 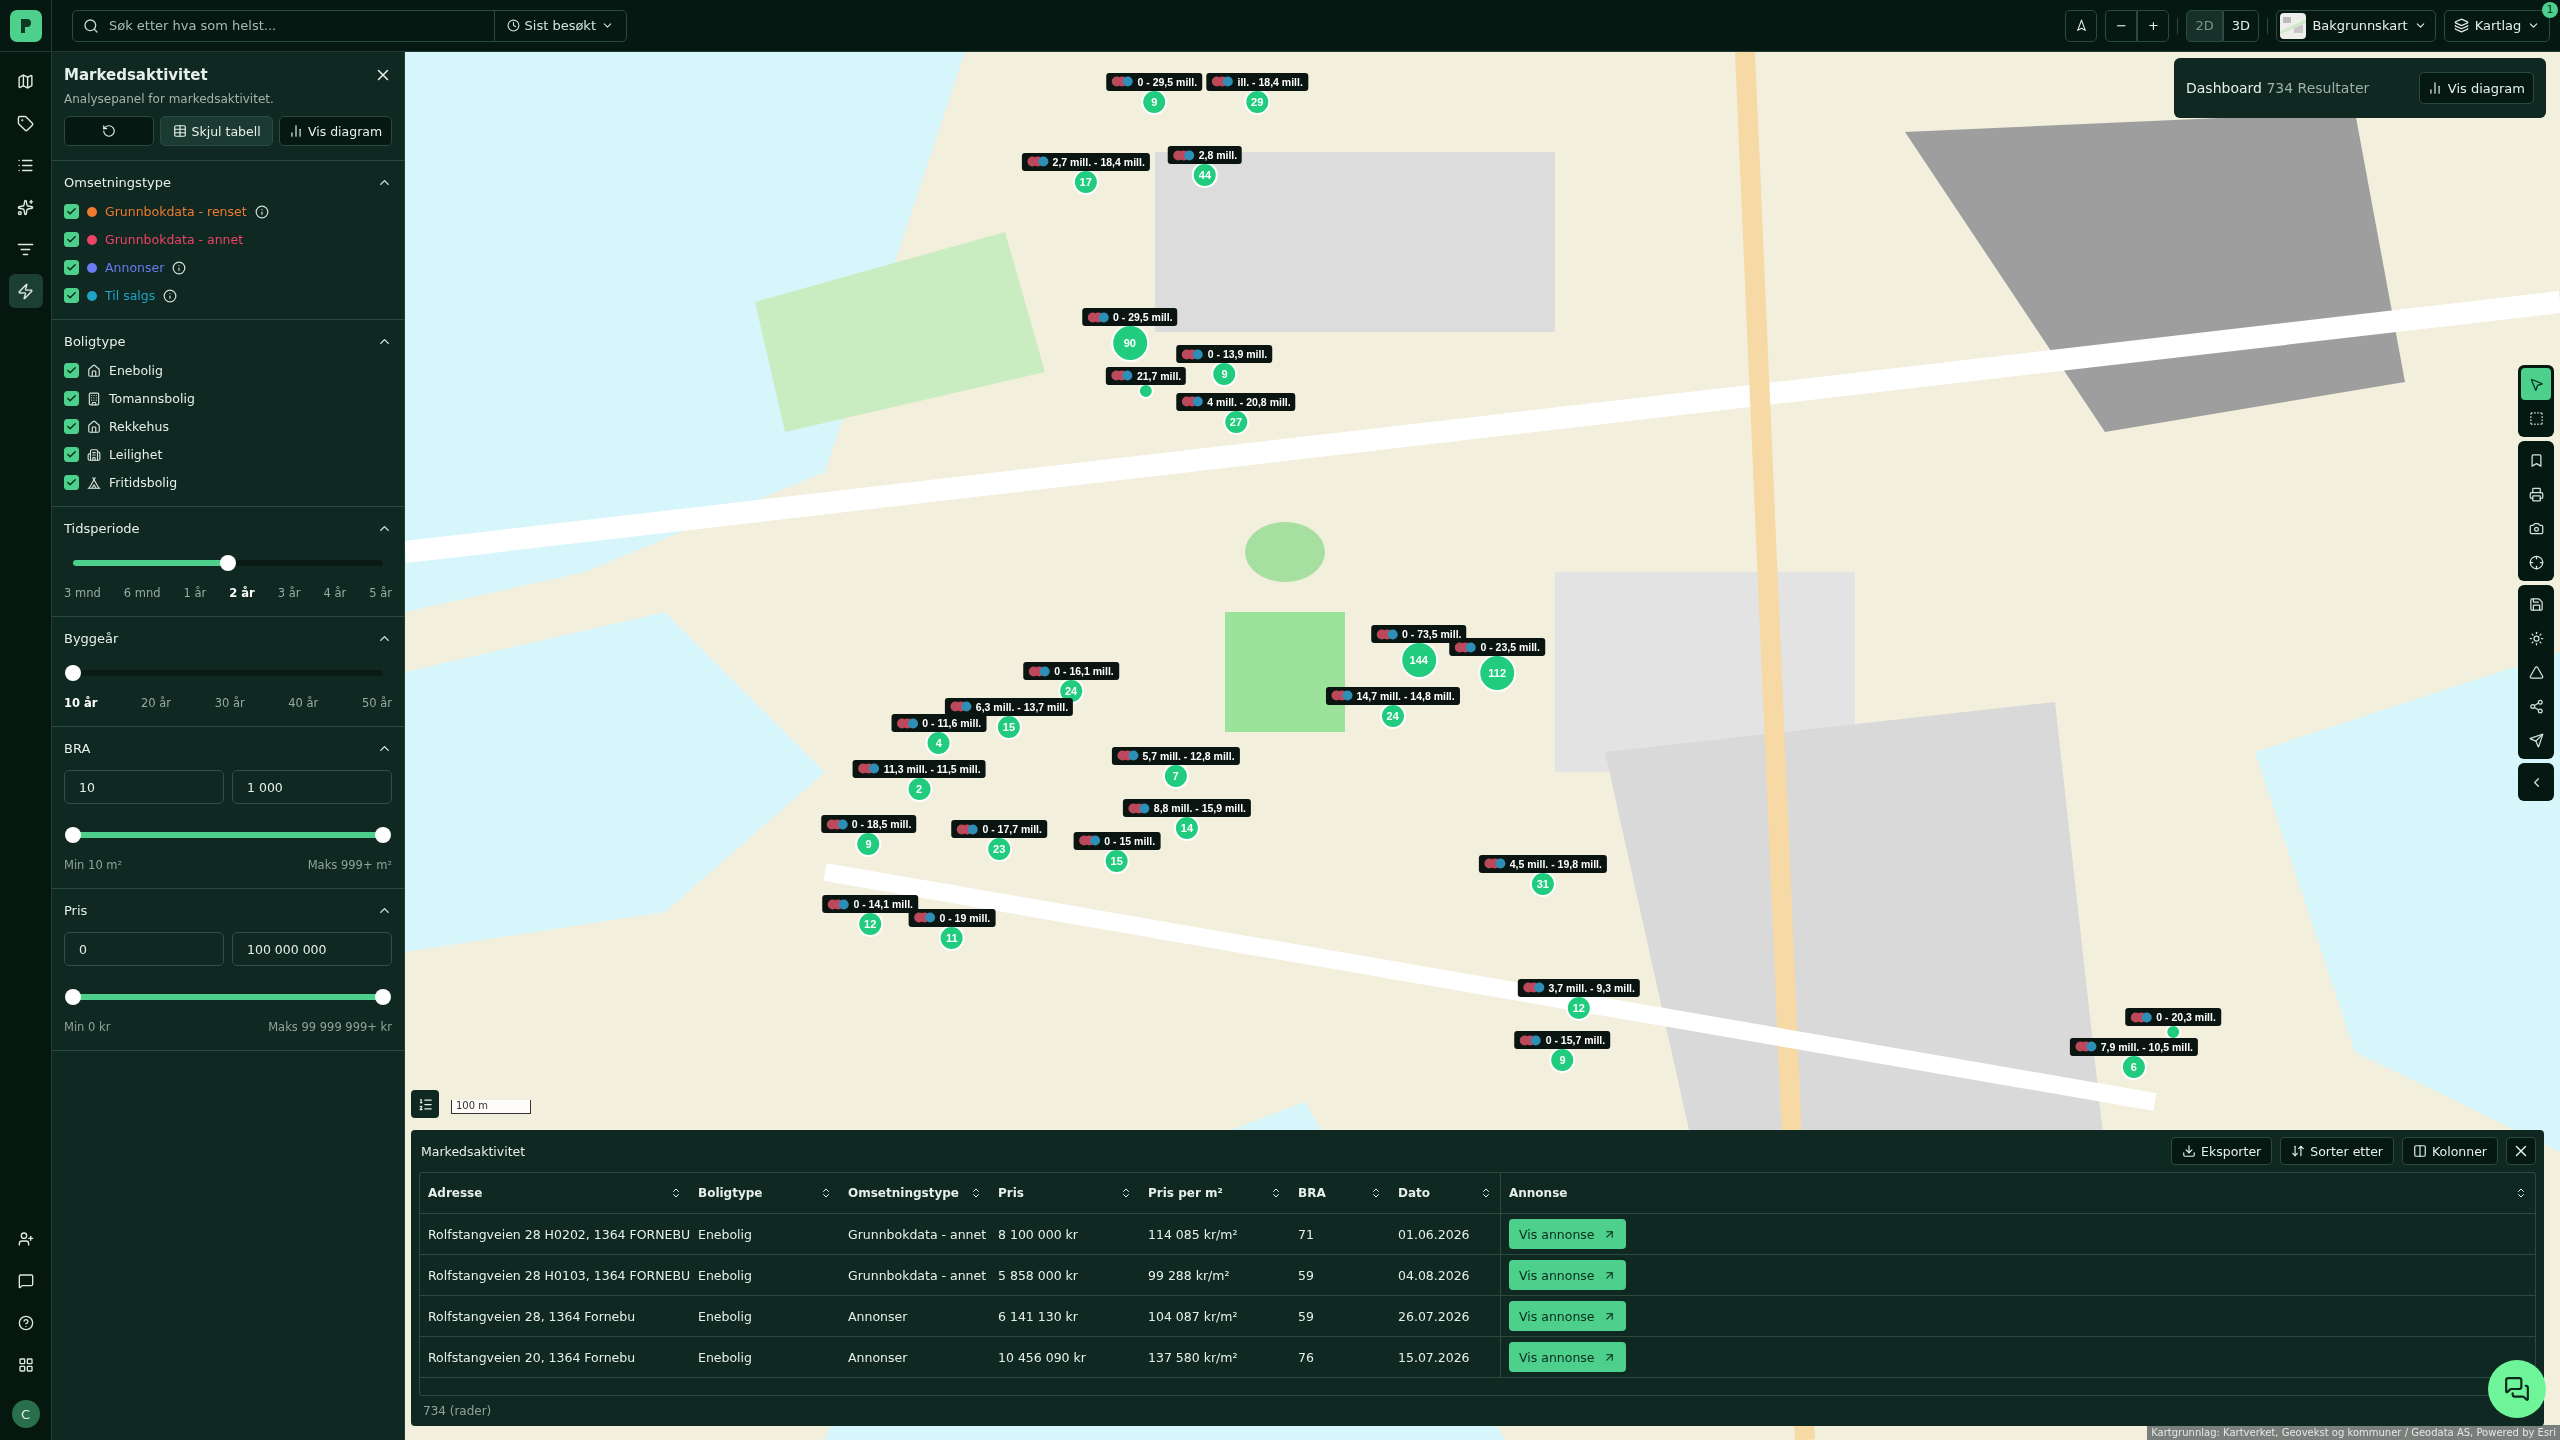 I want to click on app-logo, so click(x=25, y=25).